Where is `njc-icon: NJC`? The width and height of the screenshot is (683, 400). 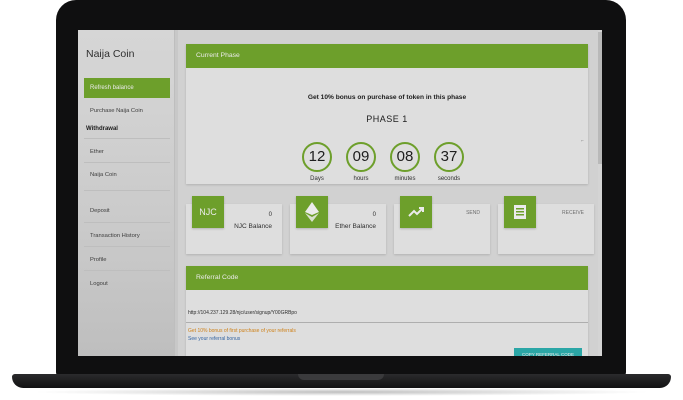
njc-icon: NJC is located at coordinates (208, 212).